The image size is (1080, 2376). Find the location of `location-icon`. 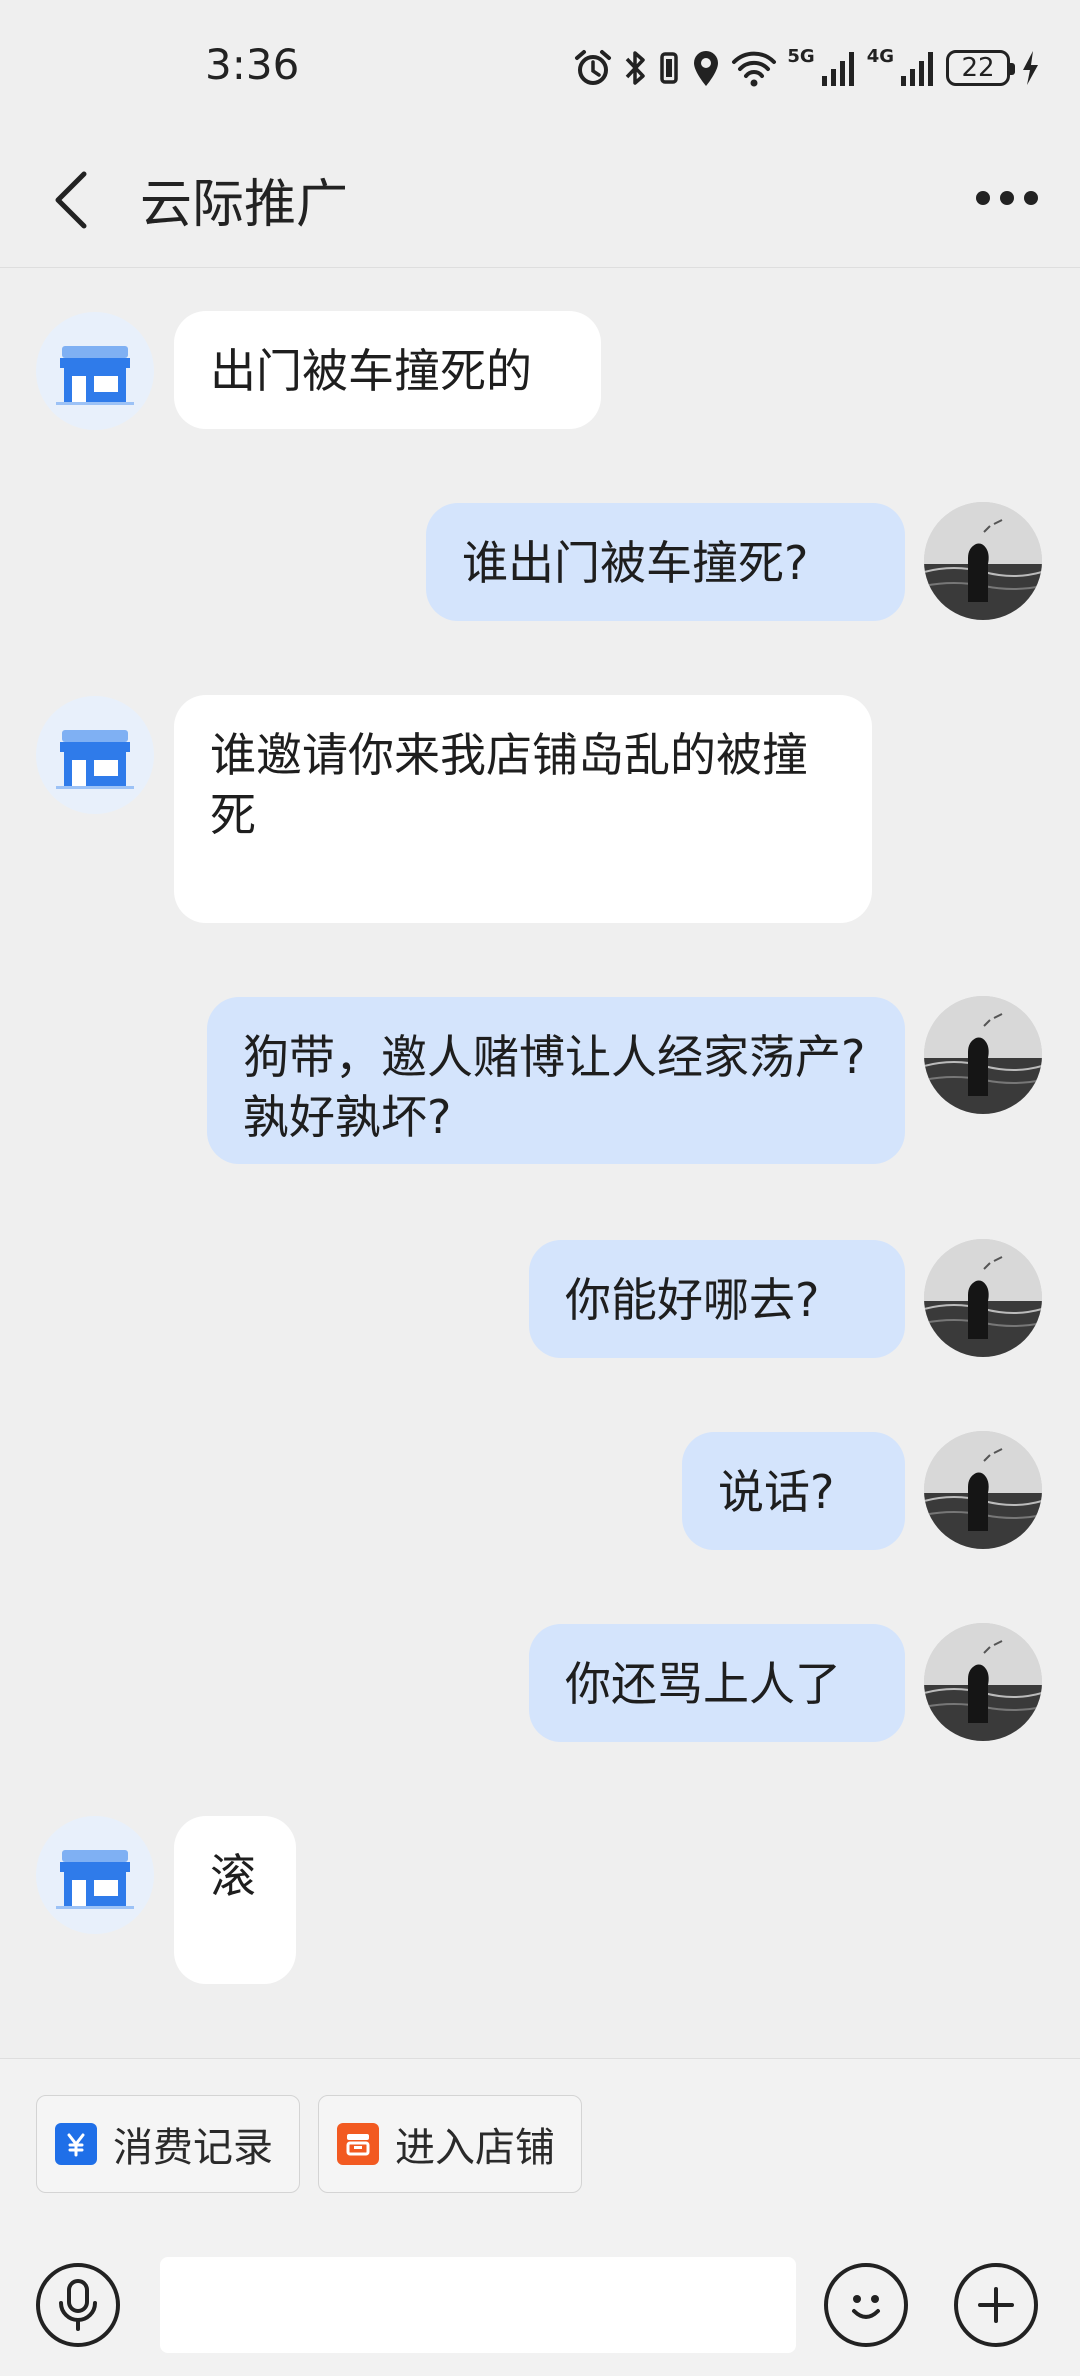

location-icon is located at coordinates (706, 68).